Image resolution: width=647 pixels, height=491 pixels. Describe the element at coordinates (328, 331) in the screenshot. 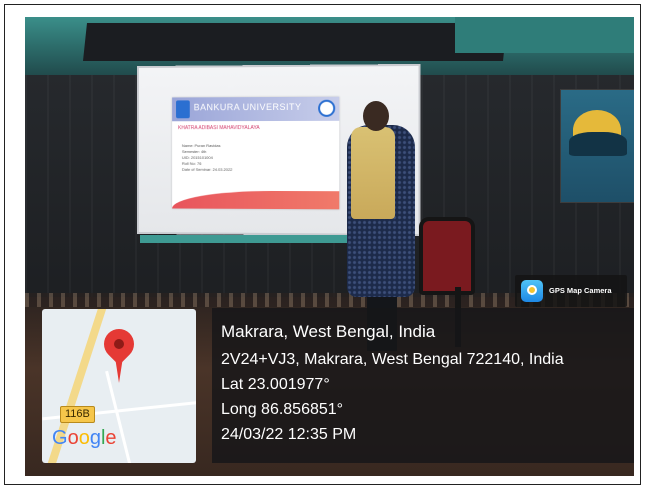

I see `place-name: Makrara, West Bengal, India` at that location.